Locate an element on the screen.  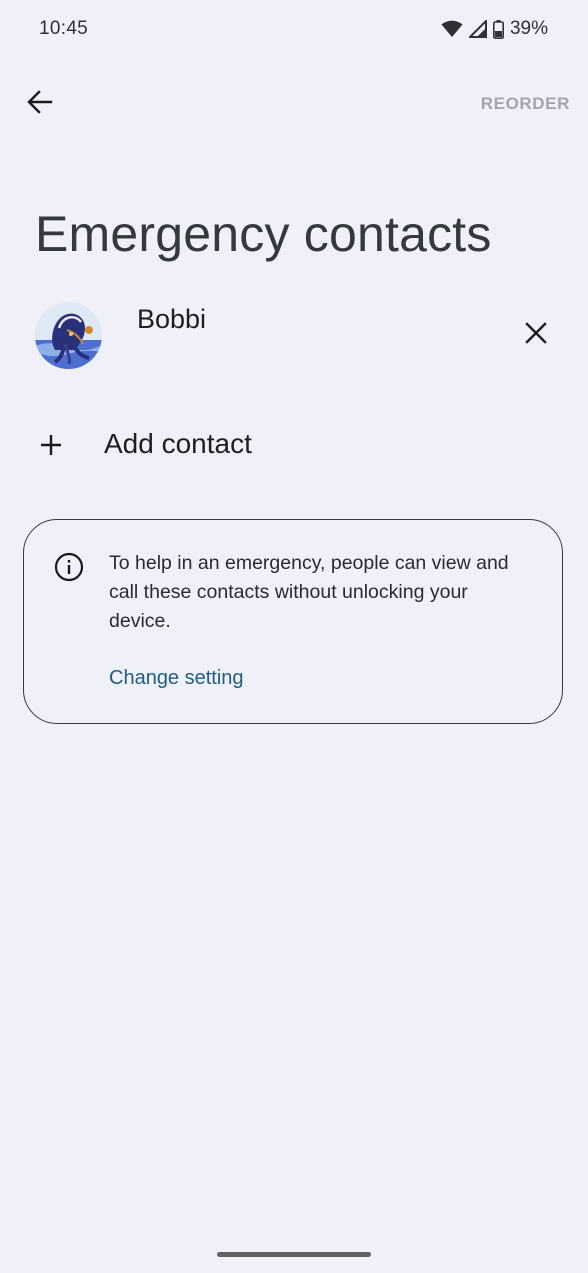
contact-name: Bobbi is located at coordinates (172, 319).